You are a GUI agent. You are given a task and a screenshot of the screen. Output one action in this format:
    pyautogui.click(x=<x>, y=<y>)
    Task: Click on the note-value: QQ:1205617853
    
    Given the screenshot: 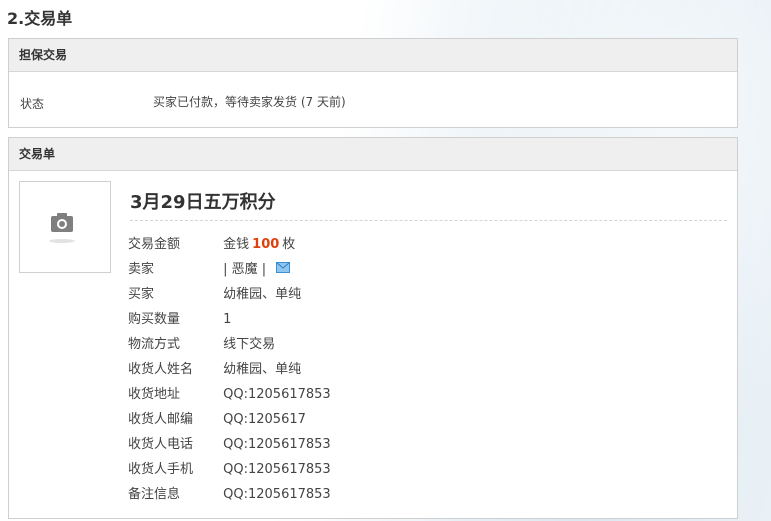 What is the action you would take?
    pyautogui.click(x=277, y=494)
    